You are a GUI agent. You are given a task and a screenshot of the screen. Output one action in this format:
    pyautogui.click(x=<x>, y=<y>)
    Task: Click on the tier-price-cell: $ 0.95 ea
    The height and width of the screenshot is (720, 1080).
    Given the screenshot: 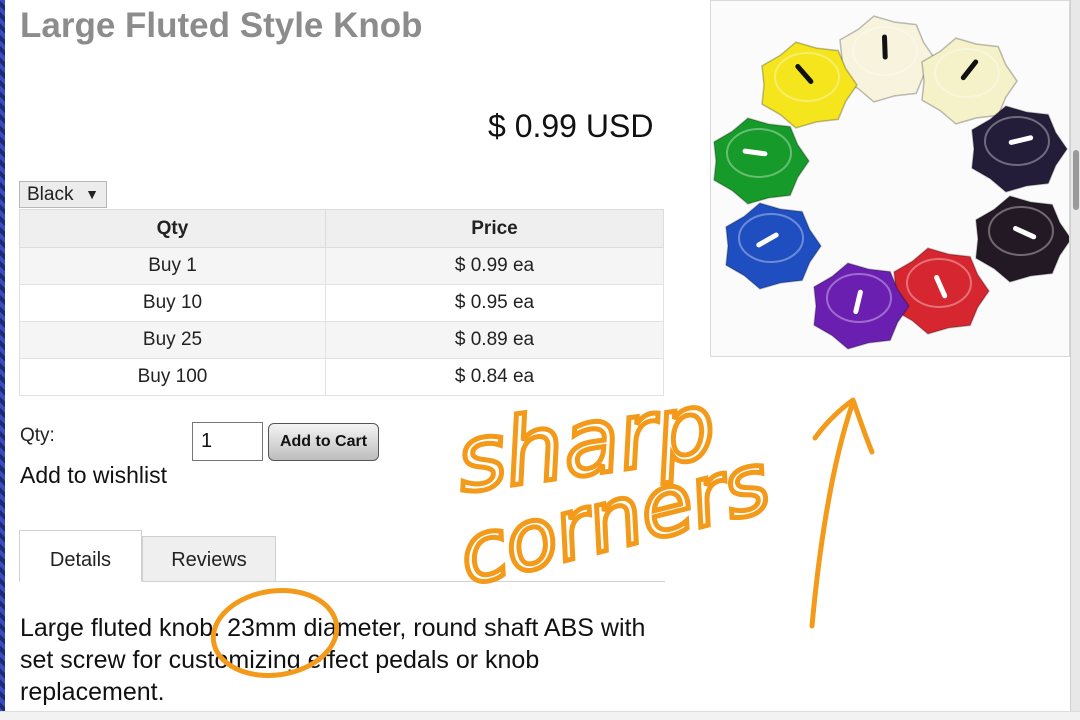 What is the action you would take?
    pyautogui.click(x=494, y=303)
    